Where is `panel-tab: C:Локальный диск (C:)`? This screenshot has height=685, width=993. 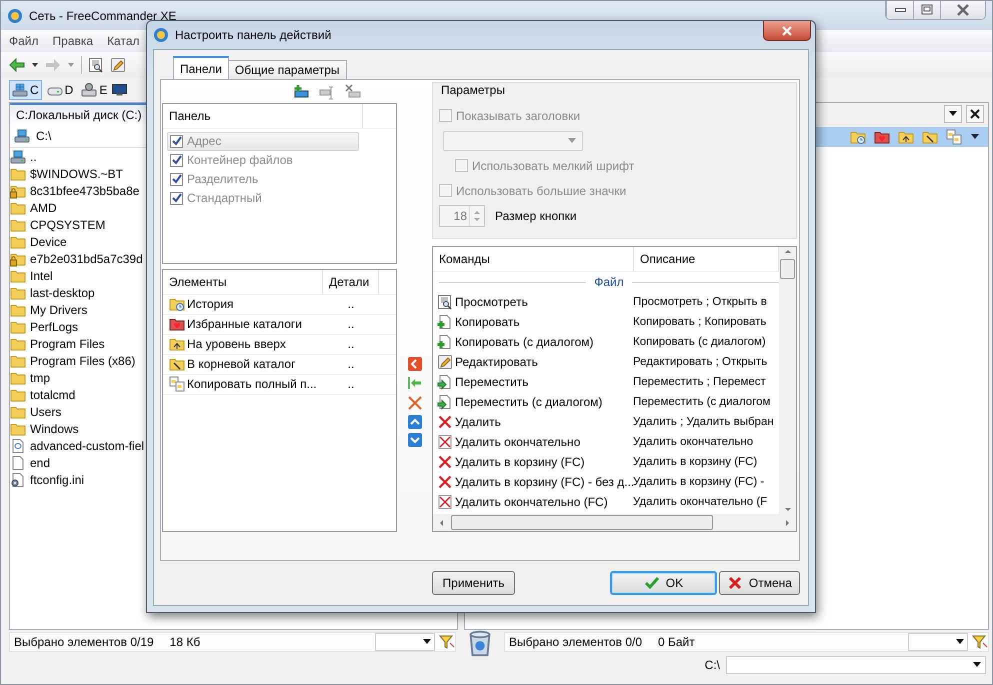
panel-tab: C:Локальный диск (C:) is located at coordinates (79, 115).